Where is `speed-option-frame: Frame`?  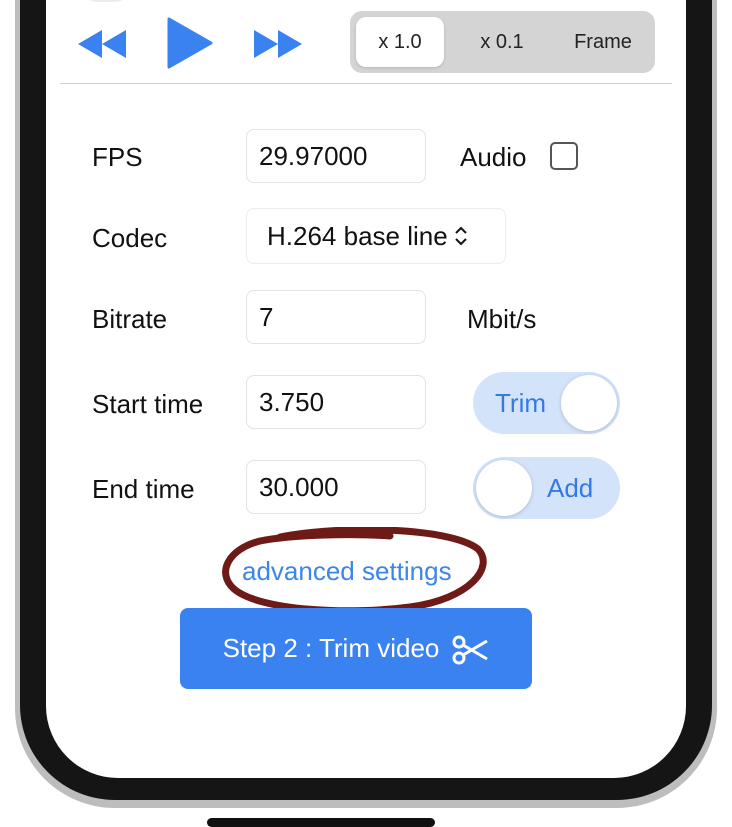
speed-option-frame: Frame is located at coordinates (603, 42).